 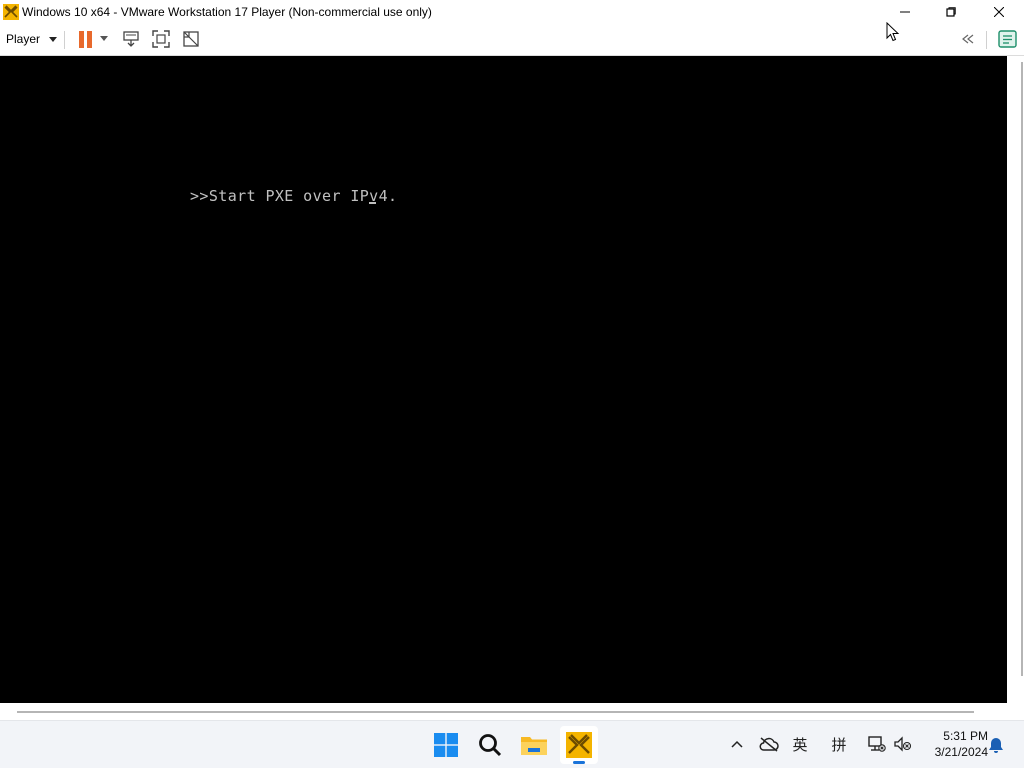 I want to click on start-button, so click(x=446, y=745).